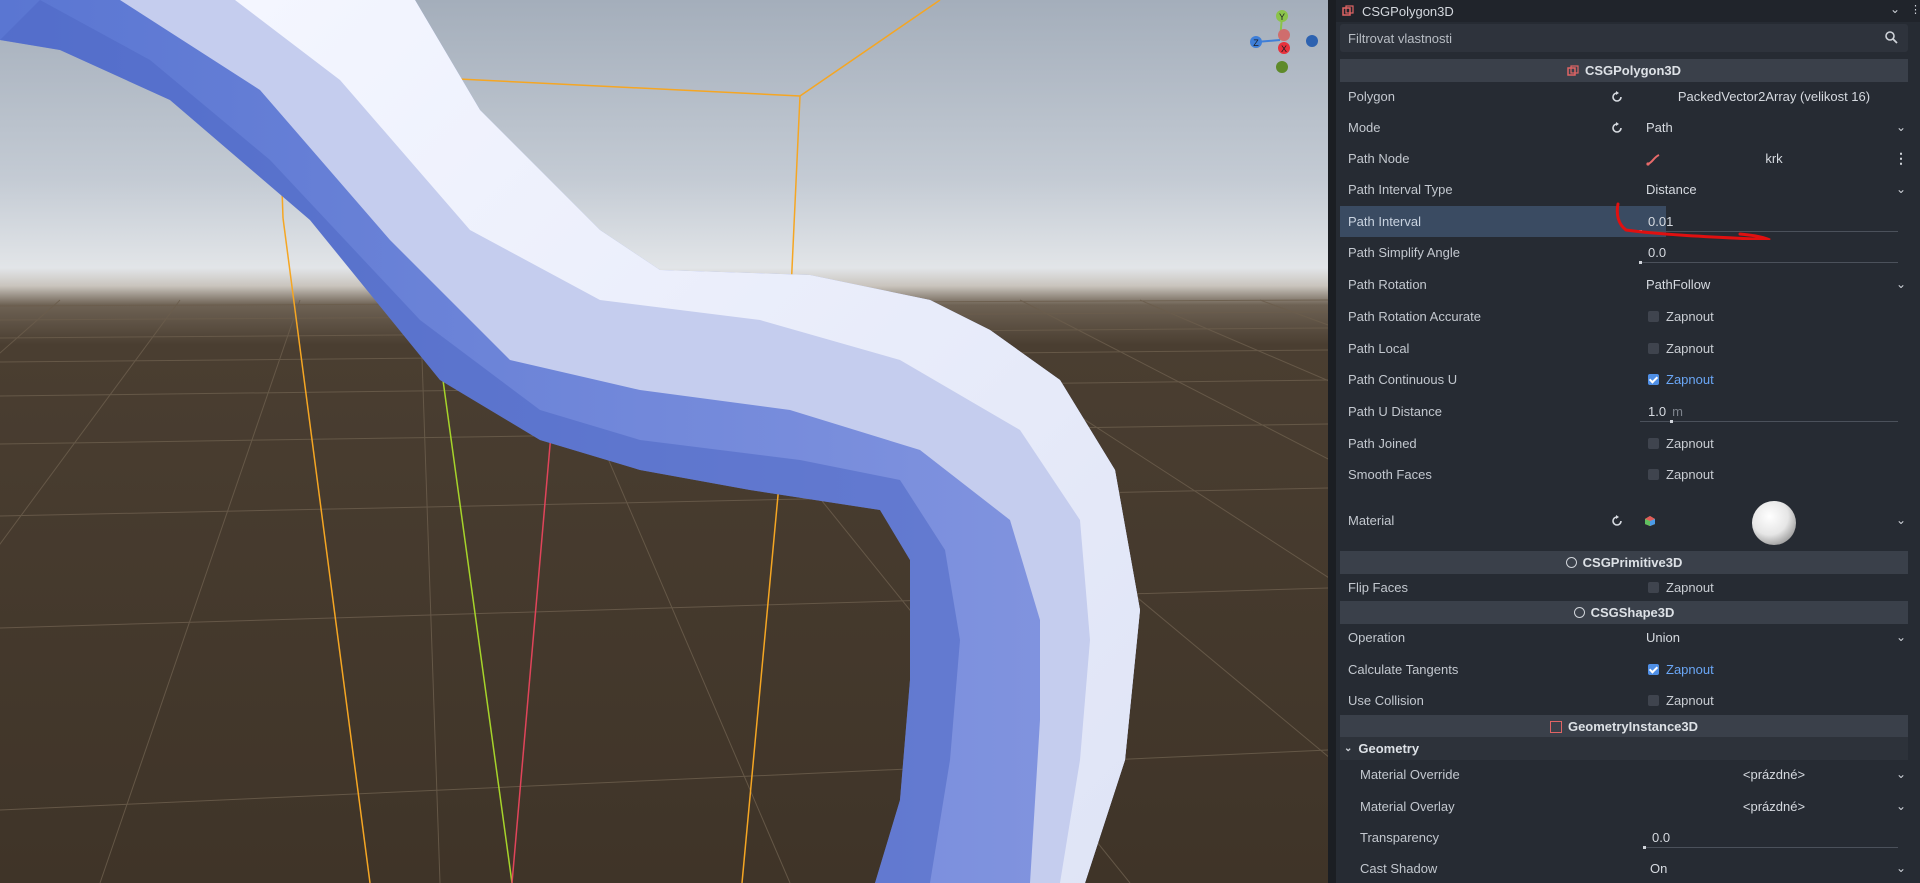 This screenshot has width=1920, height=883. I want to click on filter-properties-input, so click(1608, 38).